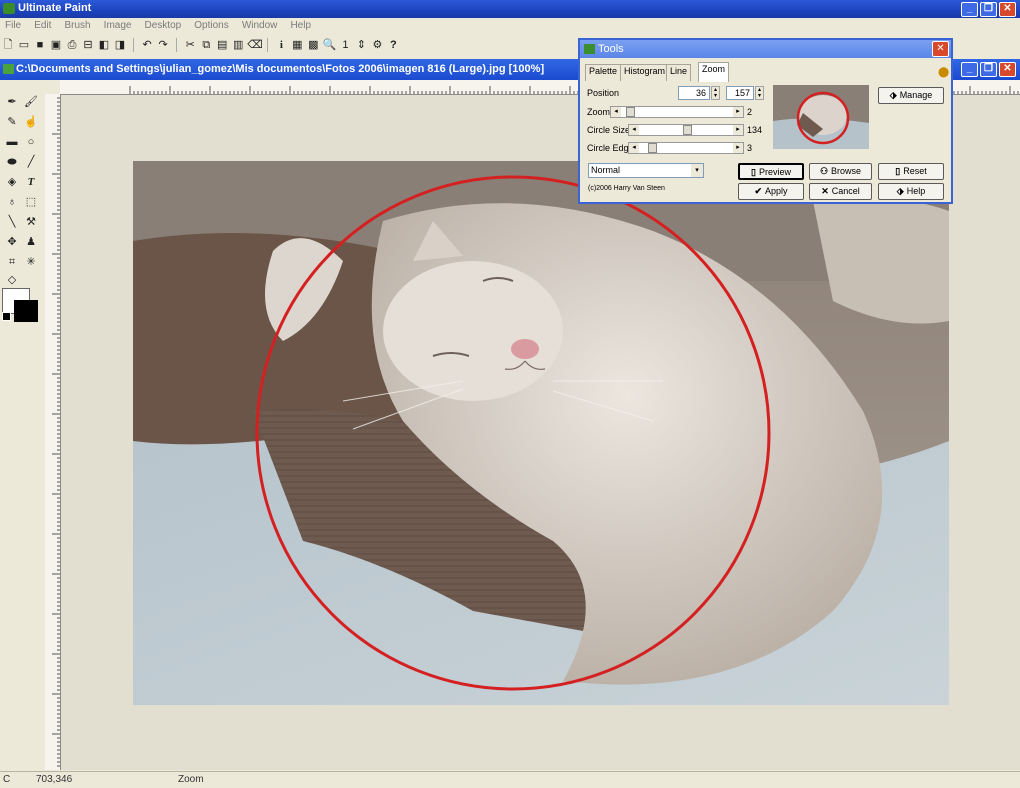  I want to click on menu-help: Help, so click(300, 24).